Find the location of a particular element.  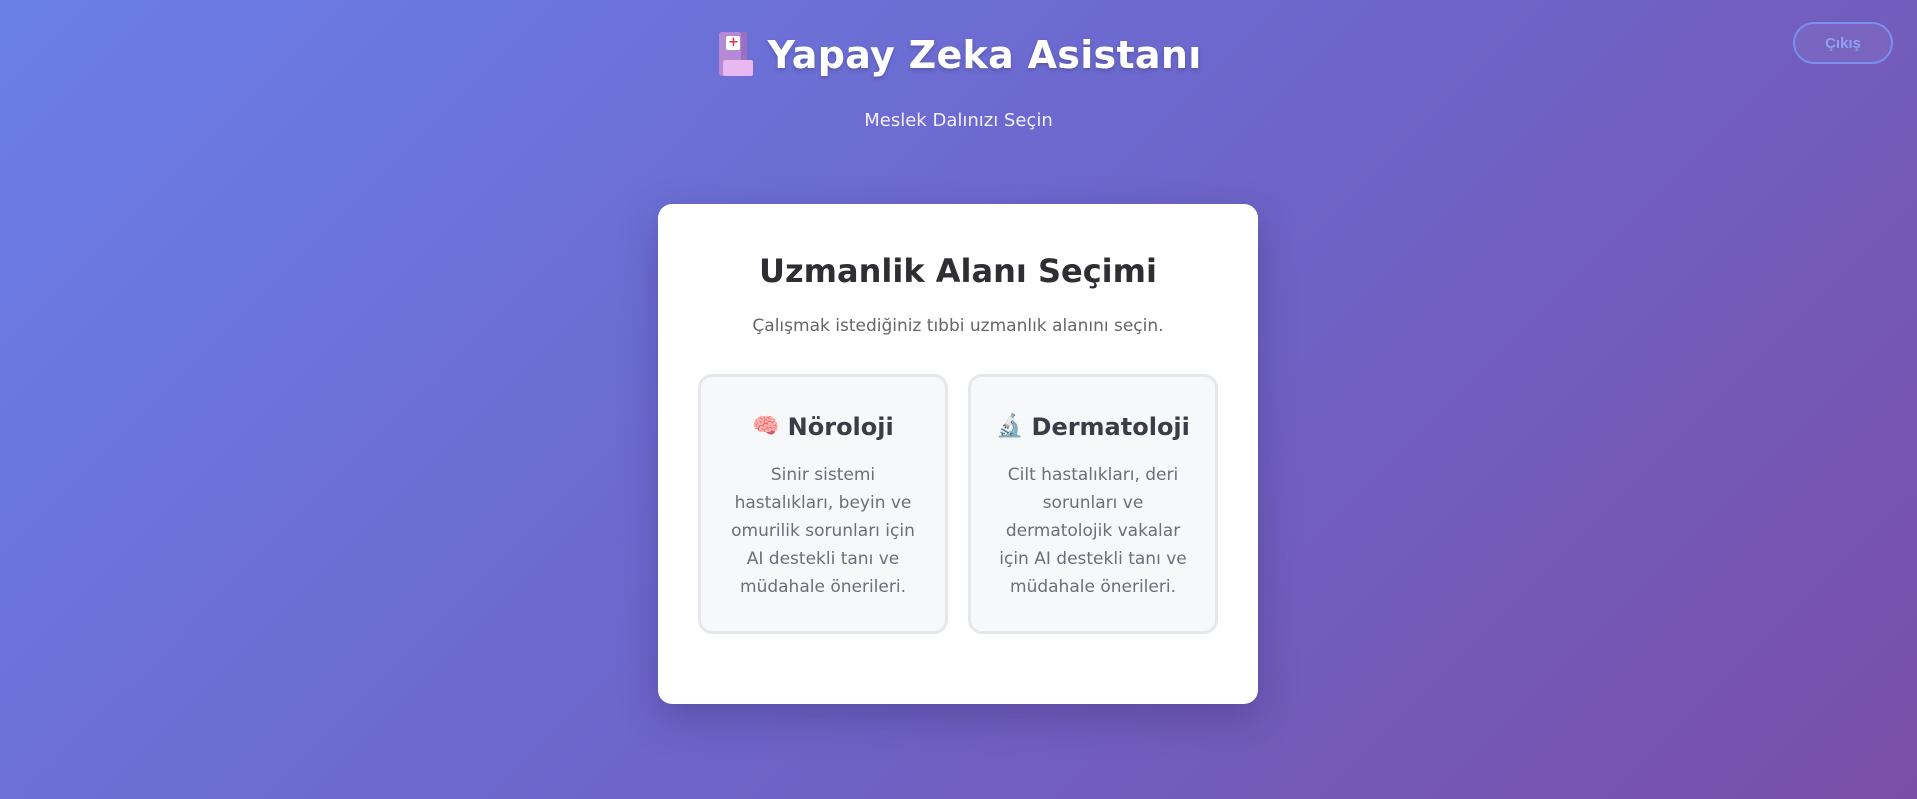

option-header: 🧠 Nöroloji is located at coordinates (823, 427).